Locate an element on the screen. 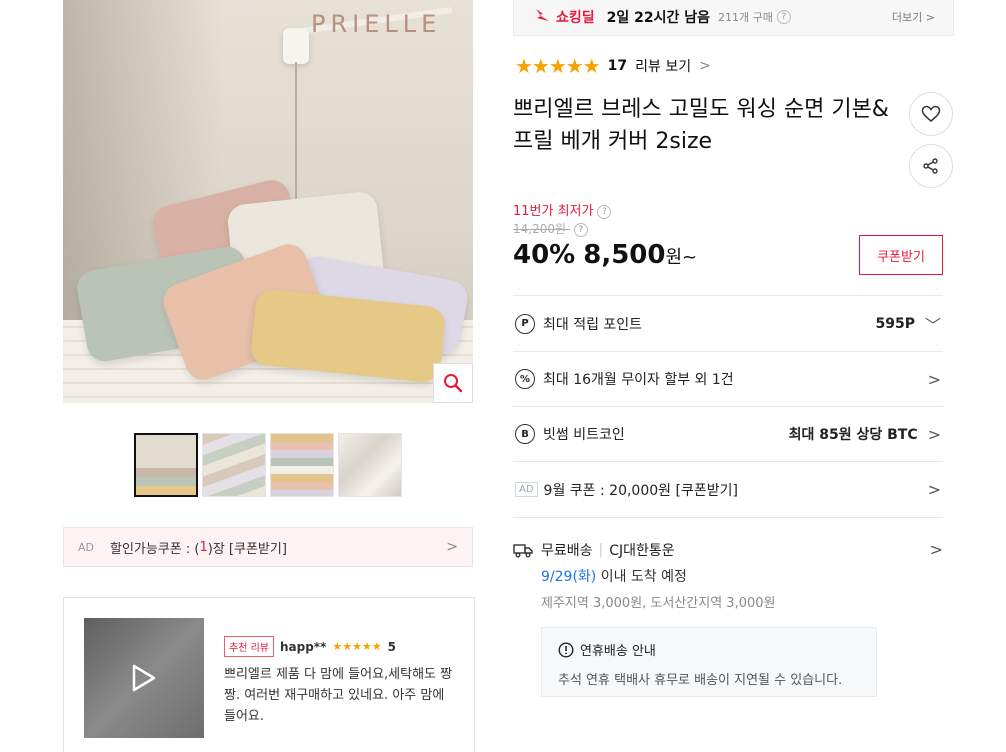 The width and height of the screenshot is (1006, 752). holiday-shipping-notice: 연휴배송 안내 추석 연휴 택배사 휴무로 배송이 지연될 수 있습니다. is located at coordinates (709, 662).